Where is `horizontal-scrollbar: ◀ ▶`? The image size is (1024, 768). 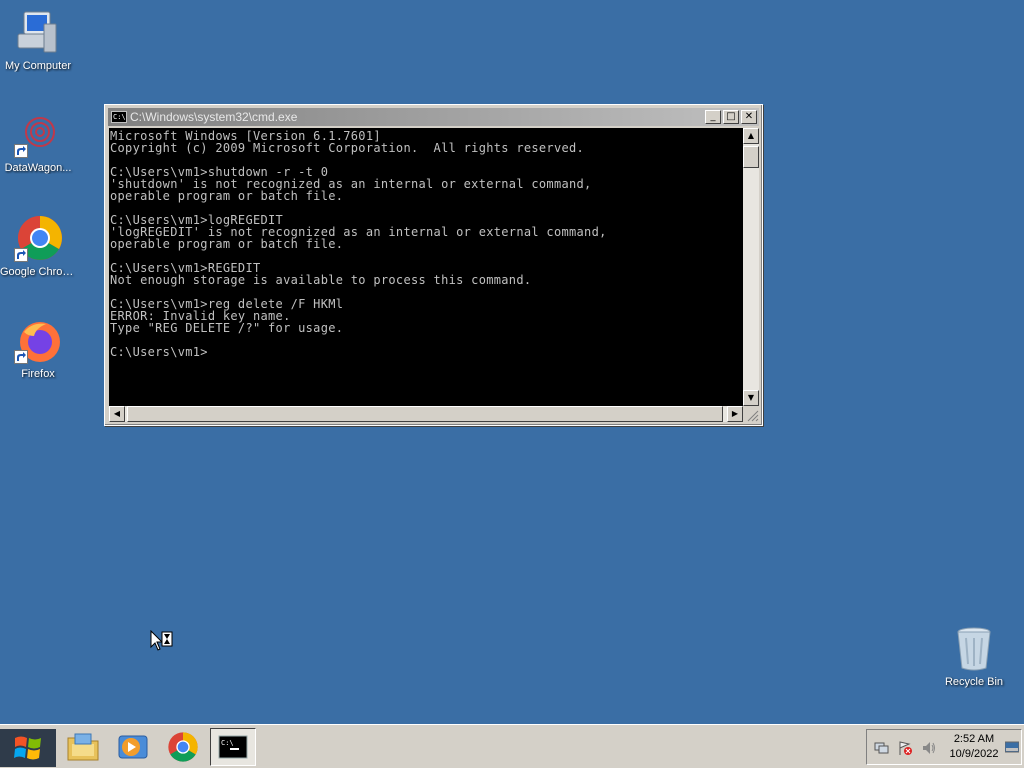
horizontal-scrollbar: ◀ ▶ is located at coordinates (426, 414).